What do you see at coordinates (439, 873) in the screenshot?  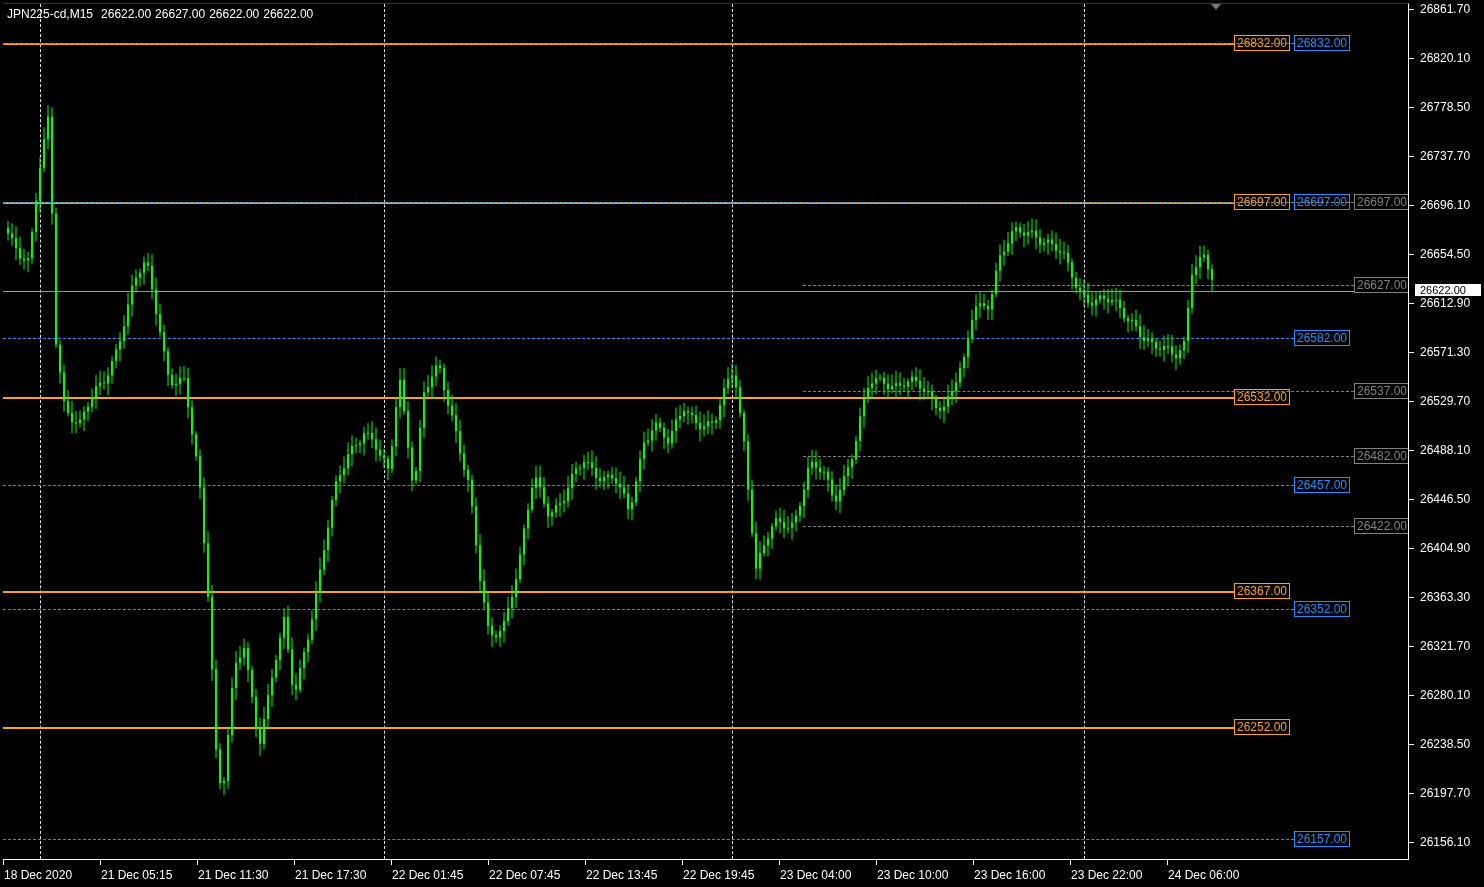 I see `time-tick-label: 22 Dec 01:45` at bounding box center [439, 873].